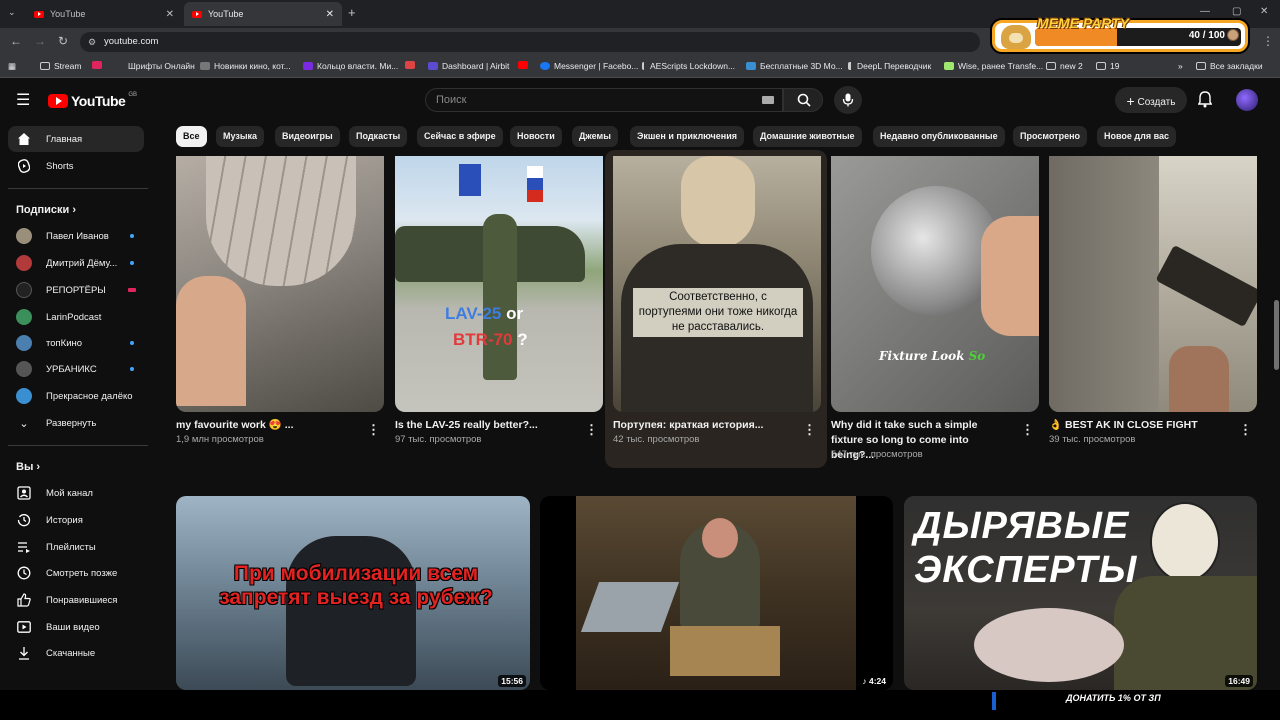  What do you see at coordinates (76, 139) in the screenshot?
I see `sidebar-item-home: Главная` at bounding box center [76, 139].